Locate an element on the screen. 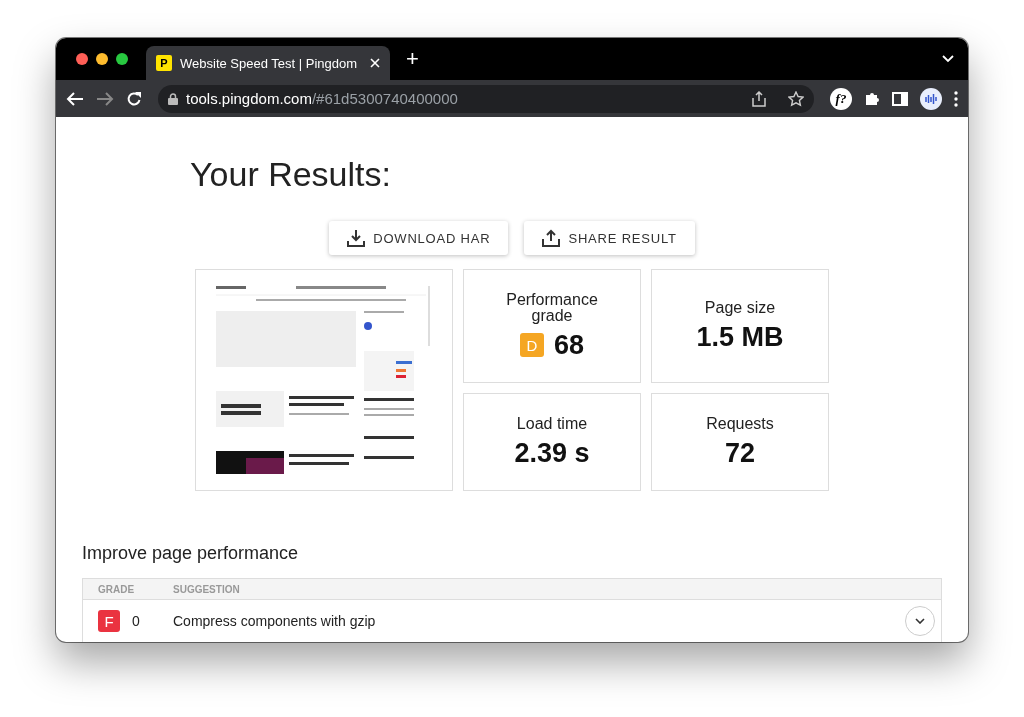  lock-icon is located at coordinates (173, 98).